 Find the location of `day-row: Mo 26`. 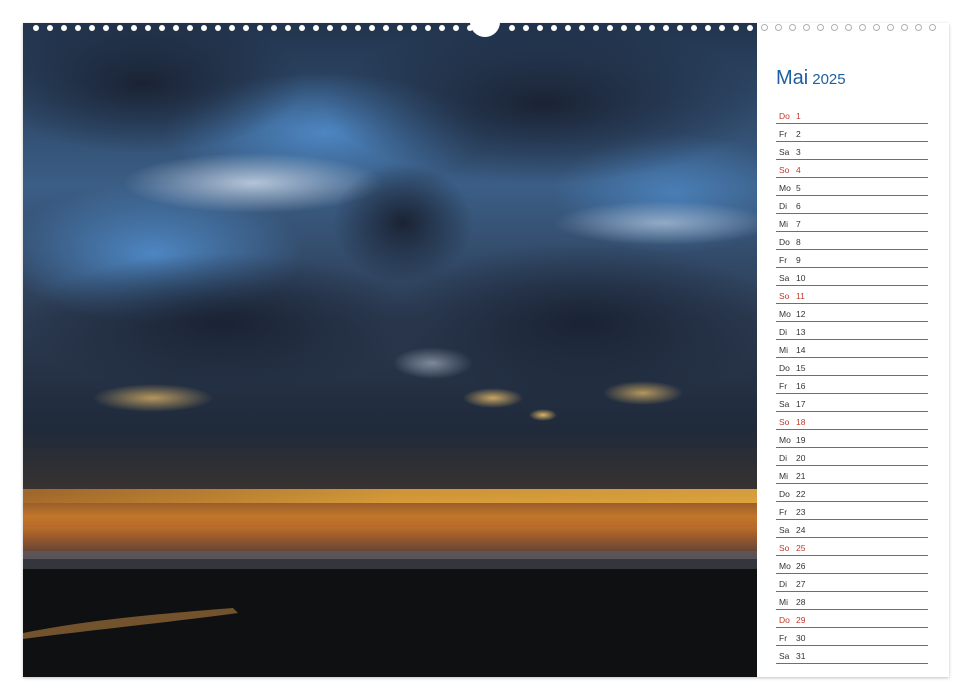

day-row: Mo 26 is located at coordinates (852, 565).